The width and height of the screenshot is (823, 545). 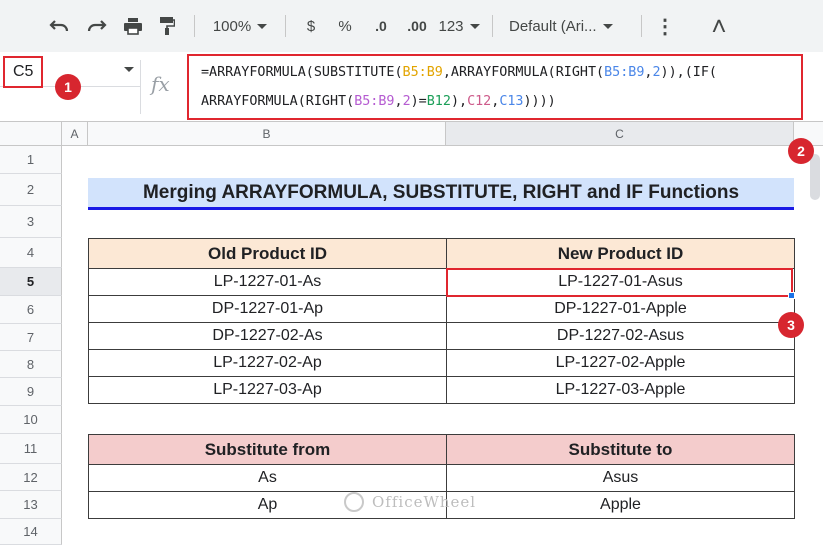 What do you see at coordinates (167, 26) in the screenshot?
I see `paint-format-icon` at bounding box center [167, 26].